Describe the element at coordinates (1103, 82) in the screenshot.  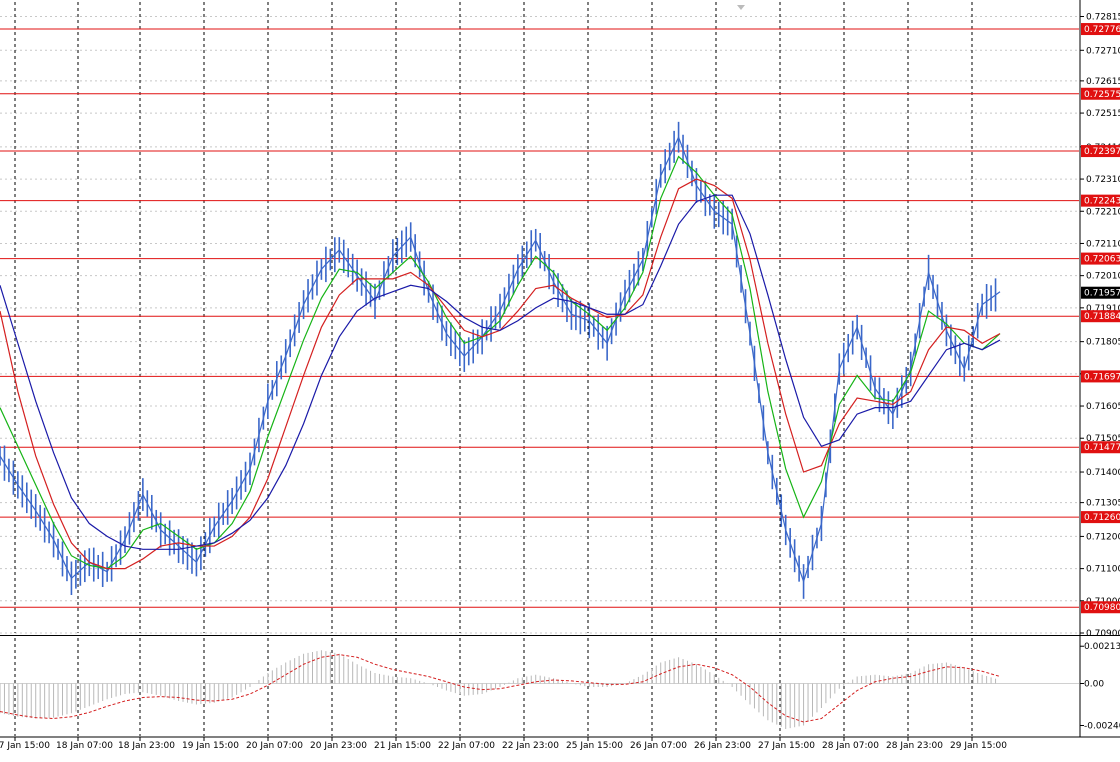
I see `price-tick-label: 0.72615` at that location.